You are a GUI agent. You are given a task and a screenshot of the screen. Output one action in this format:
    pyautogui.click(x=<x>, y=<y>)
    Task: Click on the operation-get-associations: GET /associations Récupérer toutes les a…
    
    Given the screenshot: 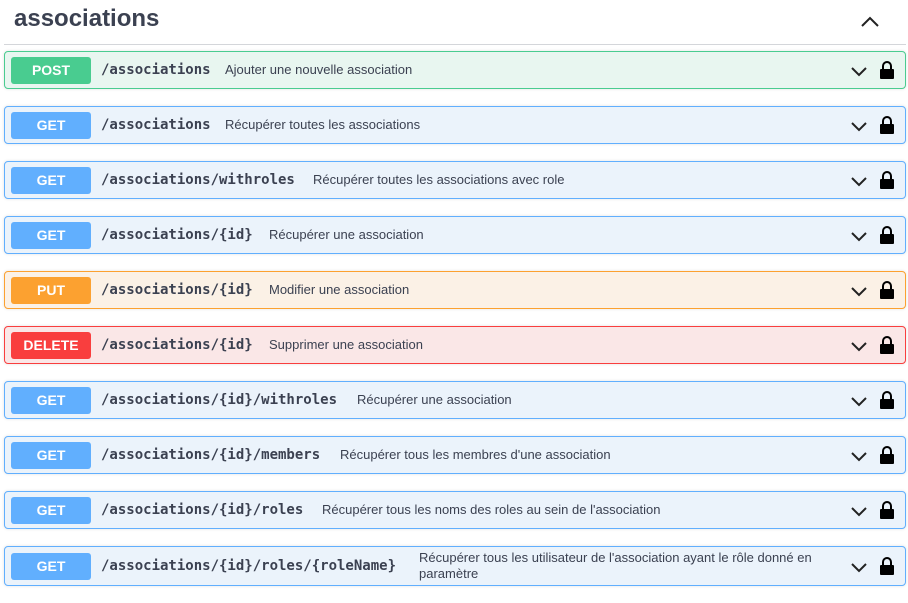 What is the action you would take?
    pyautogui.click(x=455, y=125)
    